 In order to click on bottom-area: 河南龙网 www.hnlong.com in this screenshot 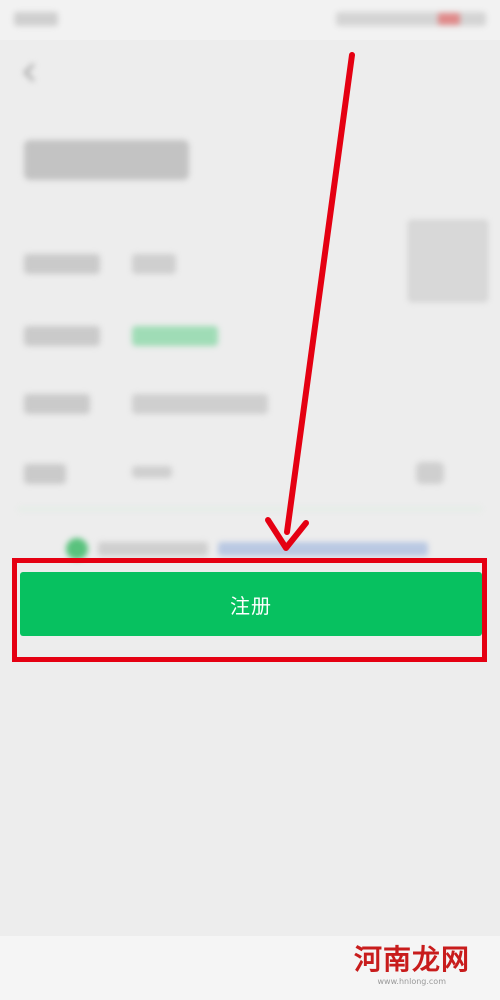, I will do `click(250, 968)`.